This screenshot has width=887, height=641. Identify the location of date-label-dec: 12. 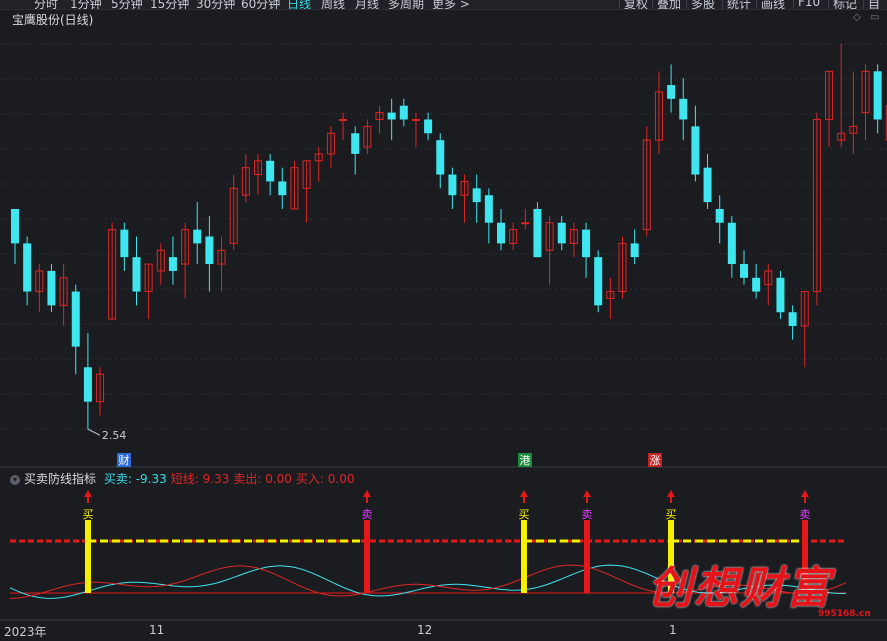
(425, 630).